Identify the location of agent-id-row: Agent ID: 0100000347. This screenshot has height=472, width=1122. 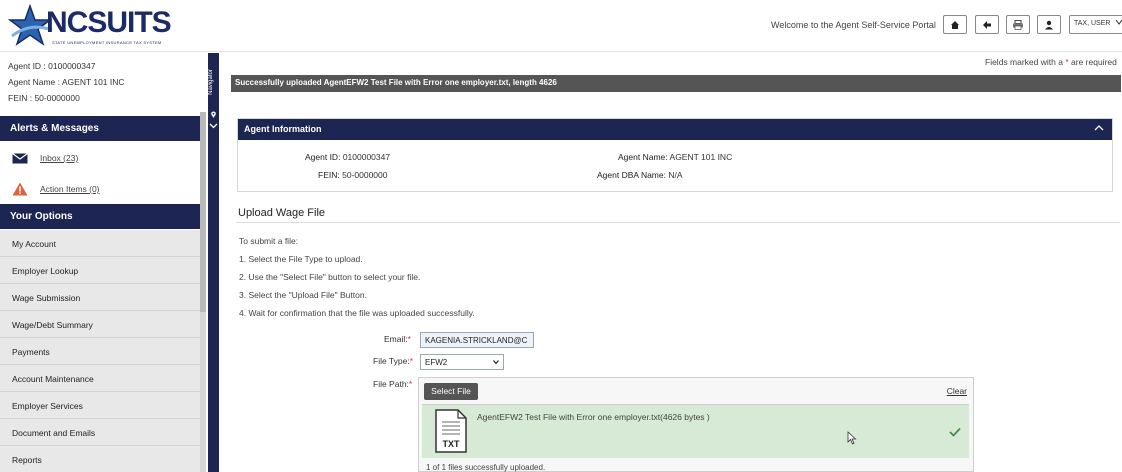
(347, 157).